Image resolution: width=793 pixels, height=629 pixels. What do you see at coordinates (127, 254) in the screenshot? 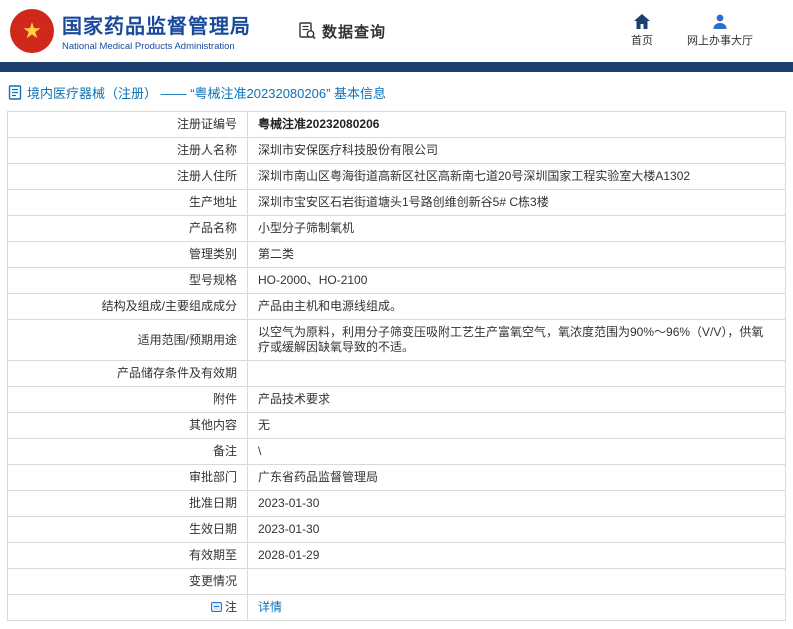
I see `row-label: 管理类别` at bounding box center [127, 254].